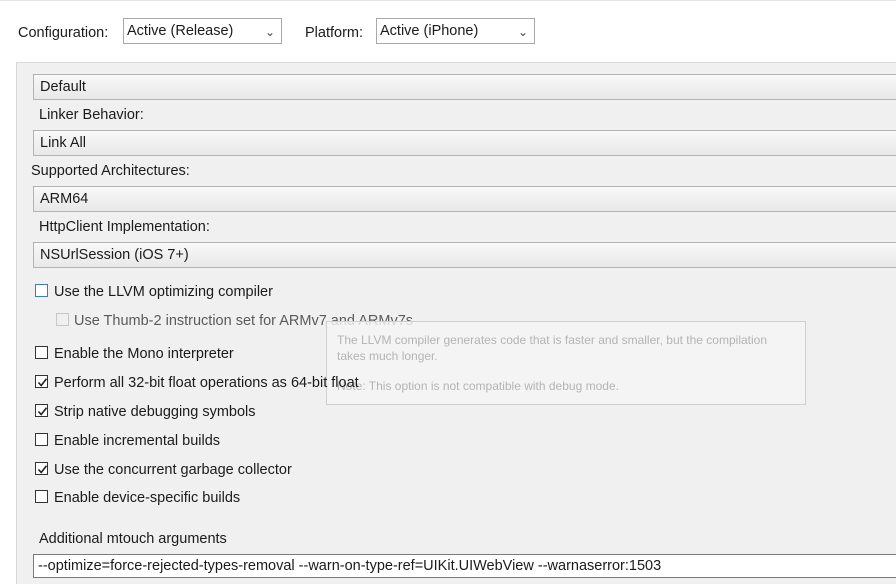  Describe the element at coordinates (62, 319) in the screenshot. I see `thumb2-checkbox` at that location.